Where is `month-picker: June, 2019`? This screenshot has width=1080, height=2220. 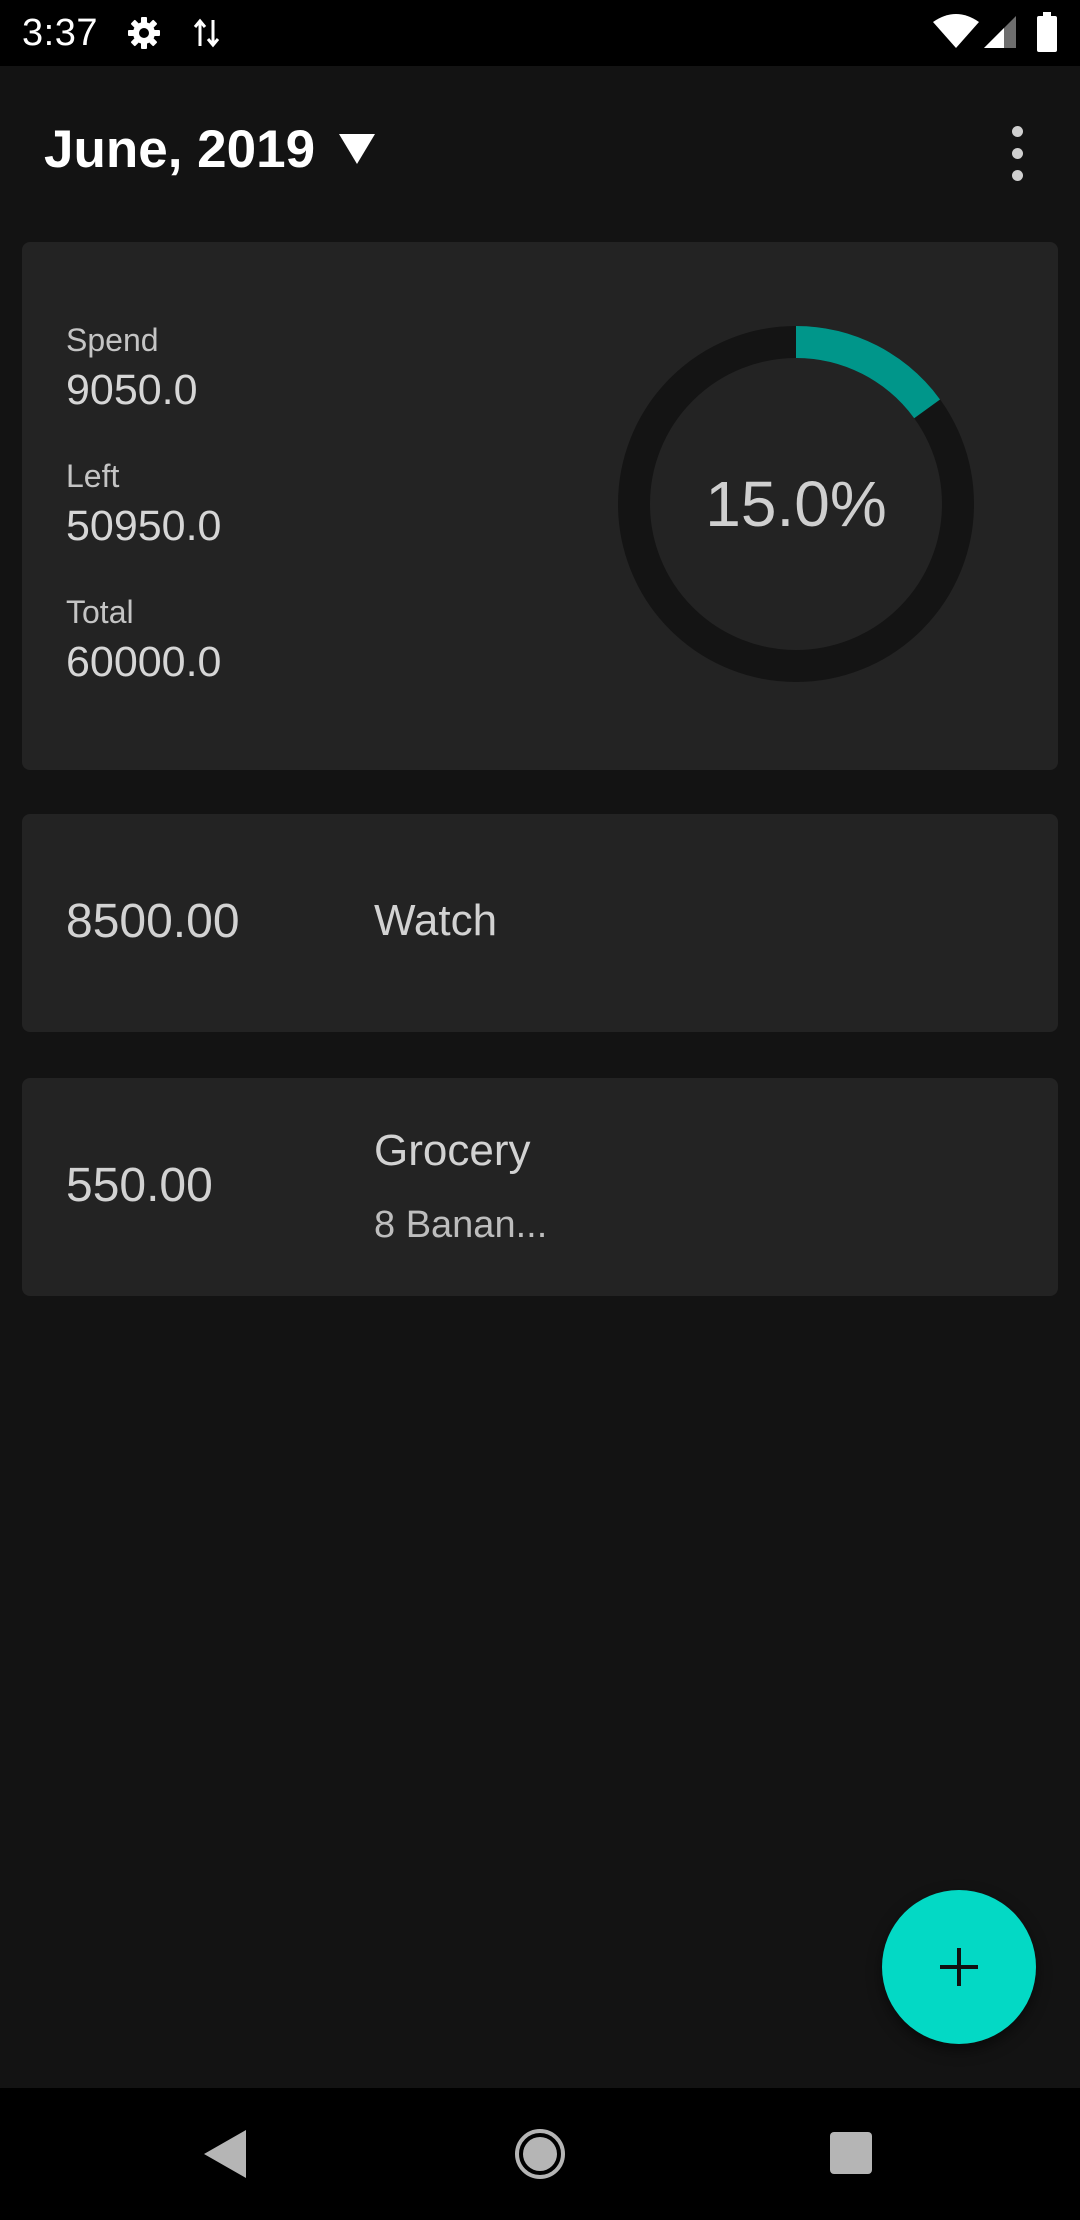 month-picker: June, 2019 is located at coordinates (210, 149).